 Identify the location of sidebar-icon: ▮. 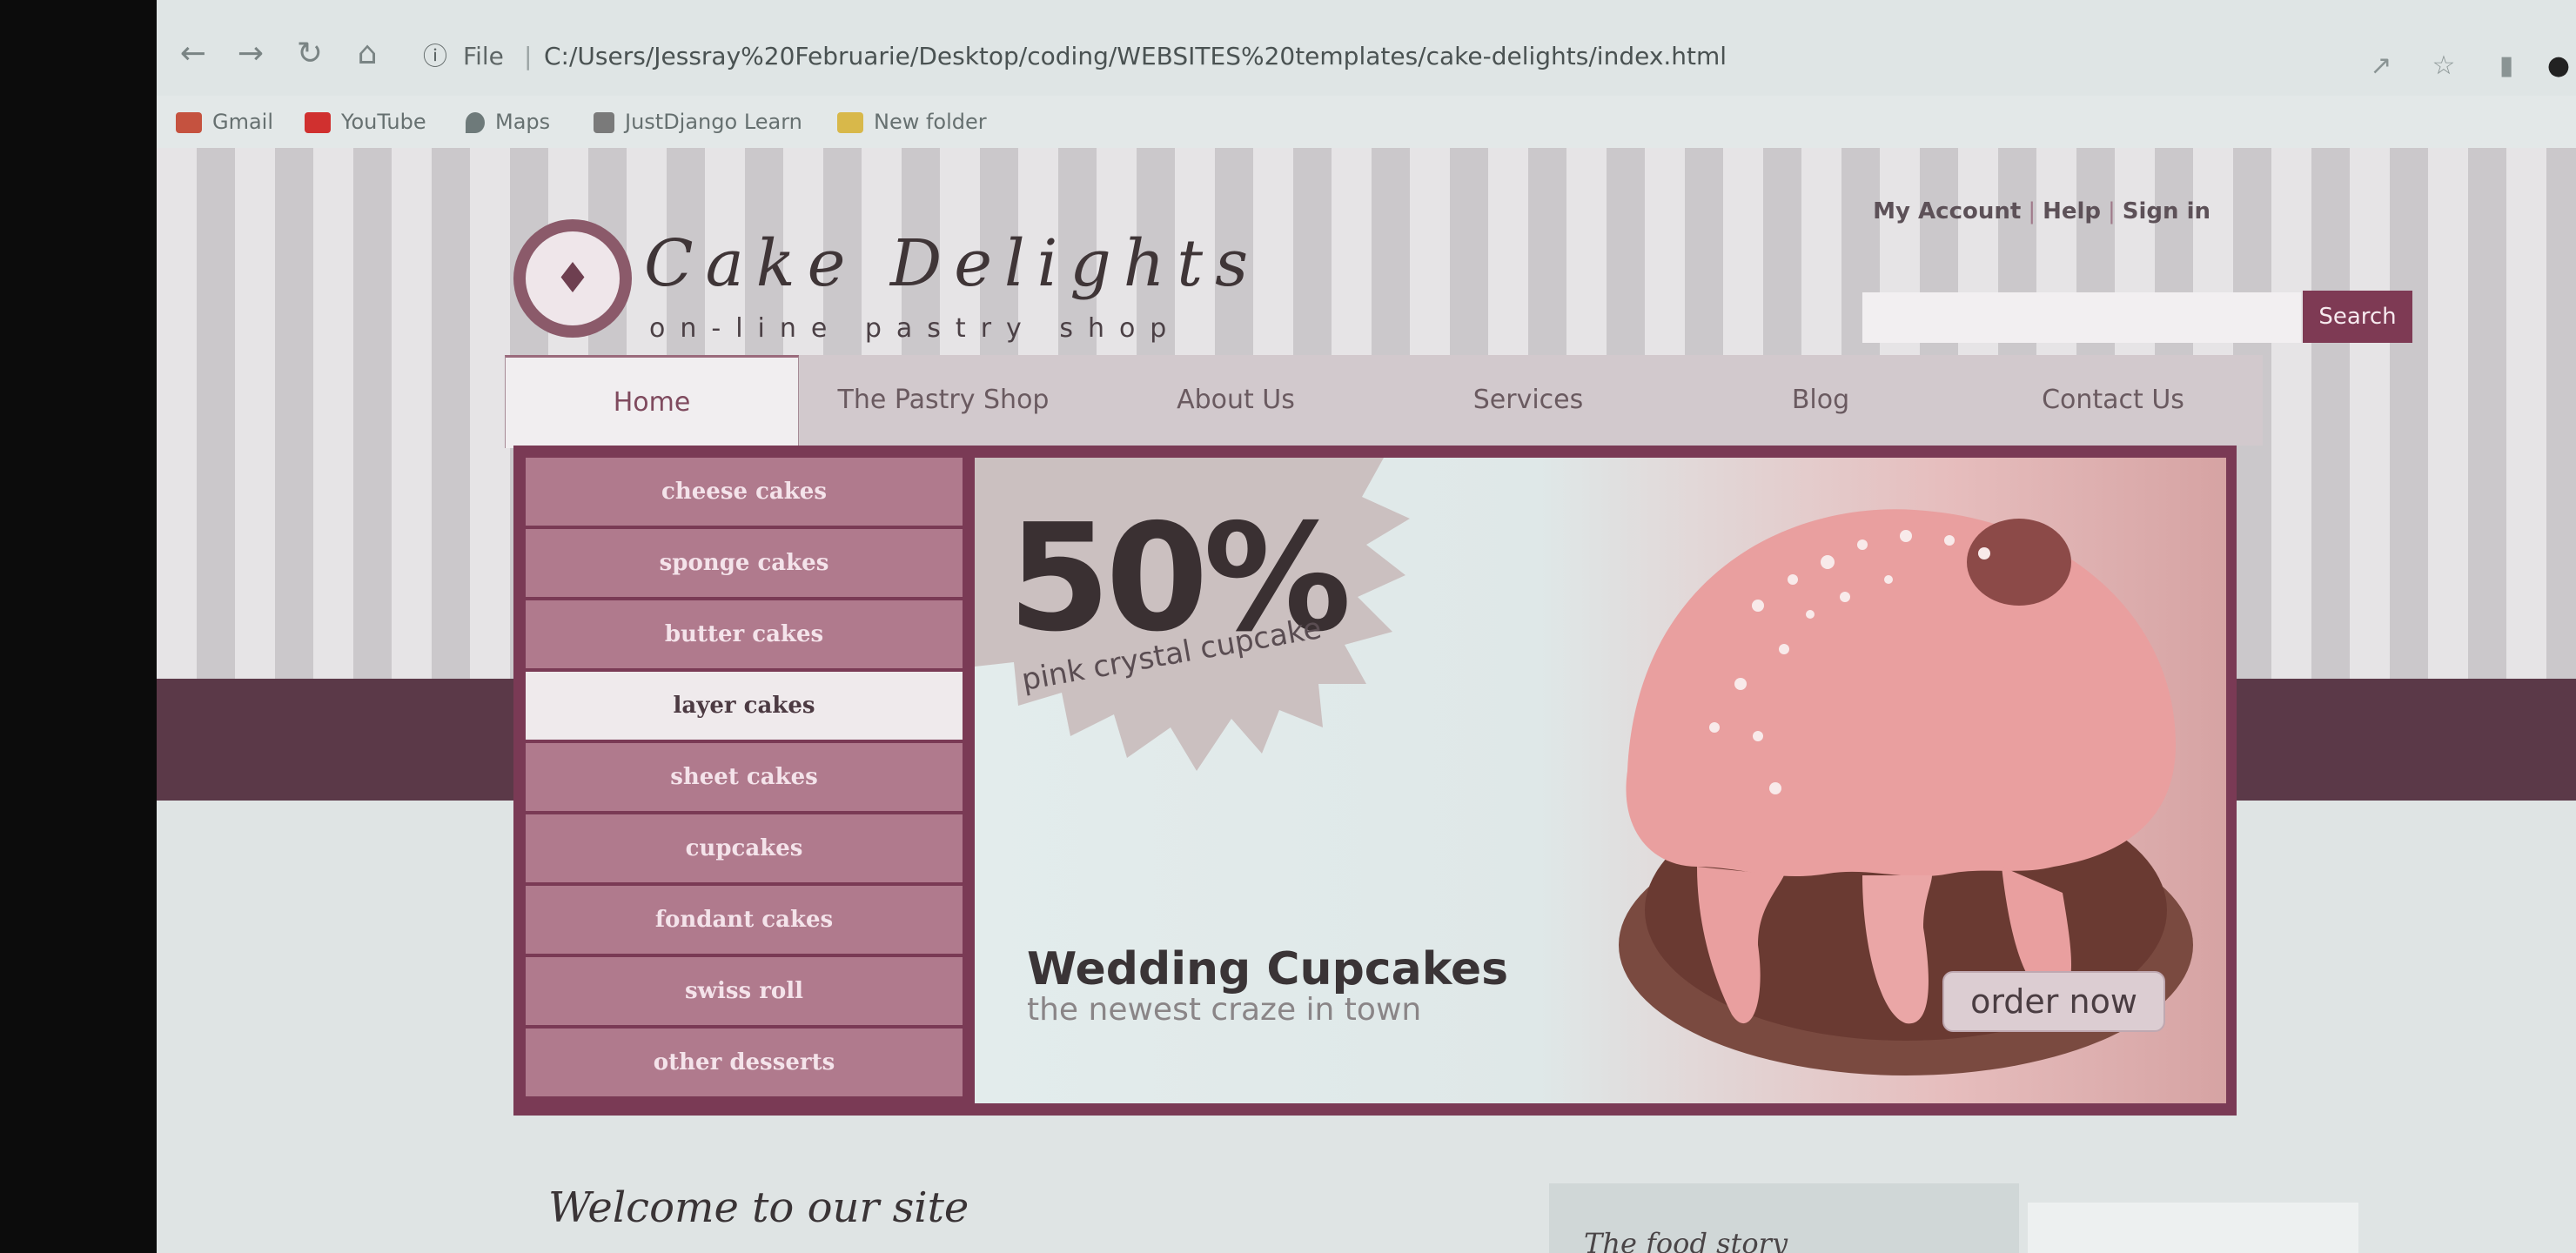
(2506, 66).